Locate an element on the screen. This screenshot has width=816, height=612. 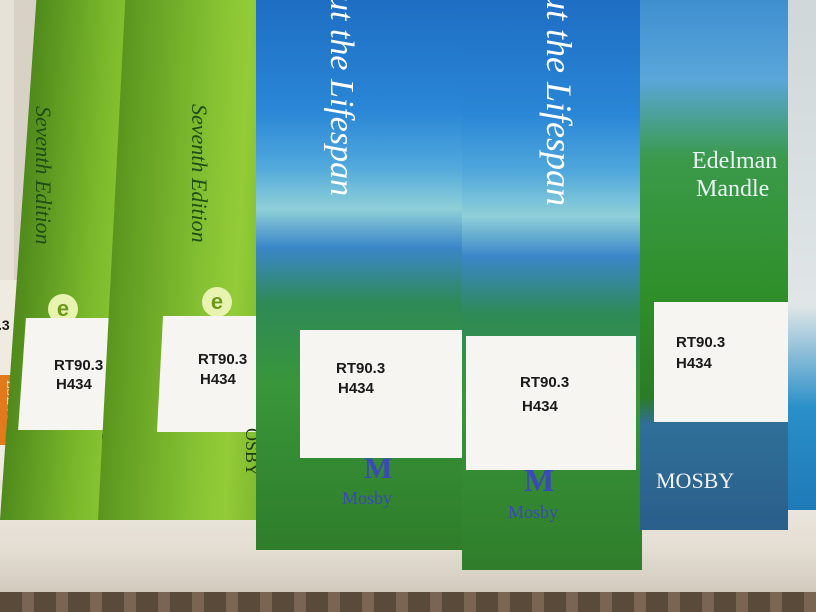
book-5-author-2: Mandle is located at coordinates (733, 189).